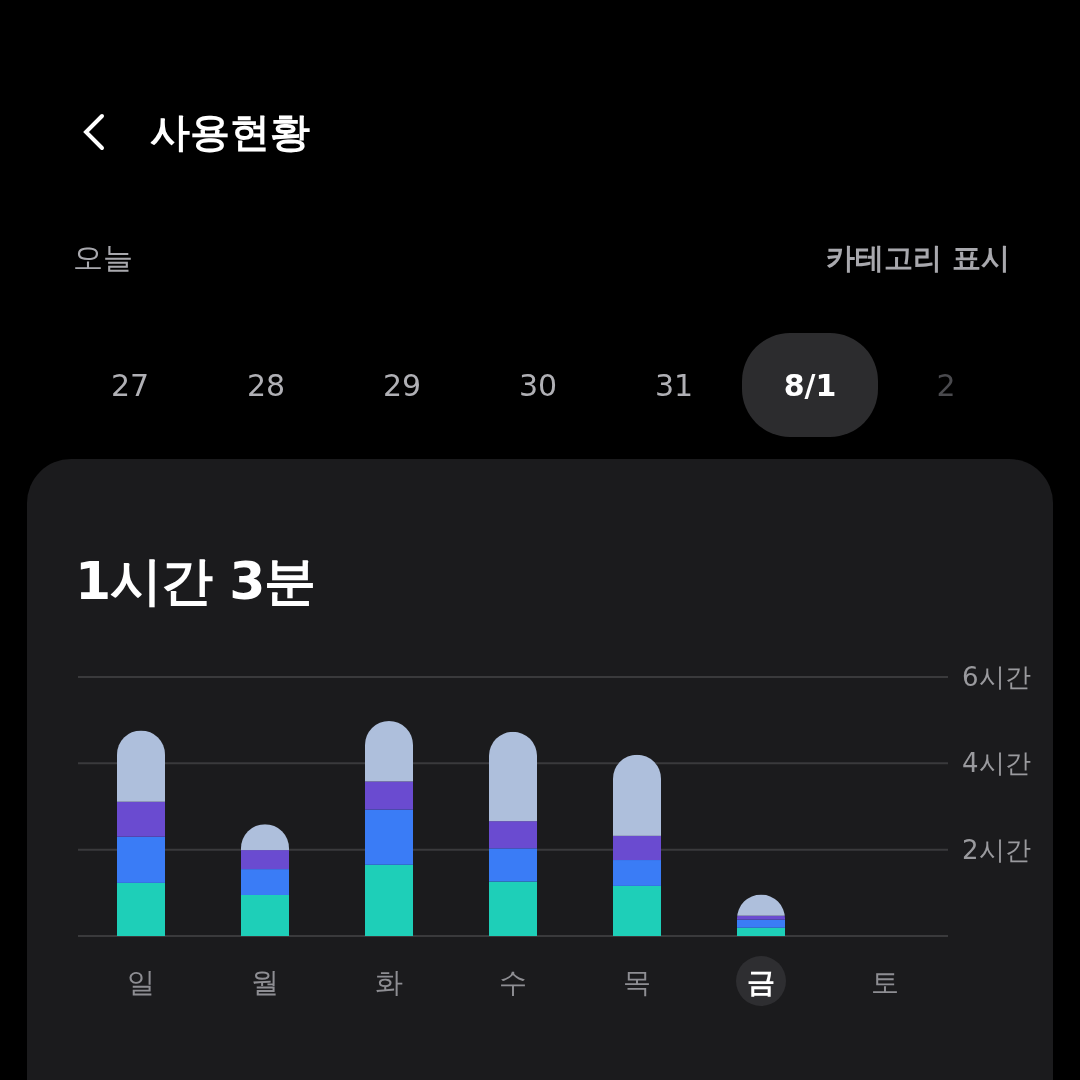  I want to click on axis-label: 4시간, so click(996, 763).